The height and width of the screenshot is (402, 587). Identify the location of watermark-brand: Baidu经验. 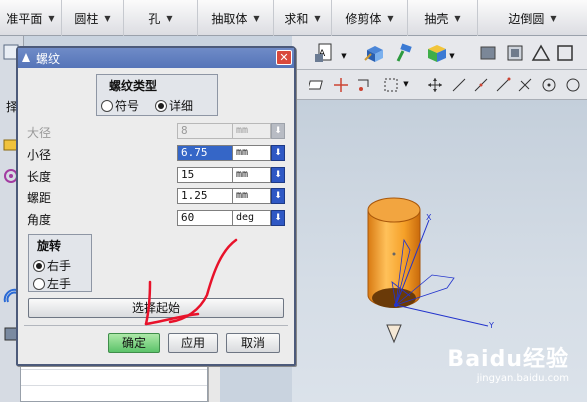
(508, 359).